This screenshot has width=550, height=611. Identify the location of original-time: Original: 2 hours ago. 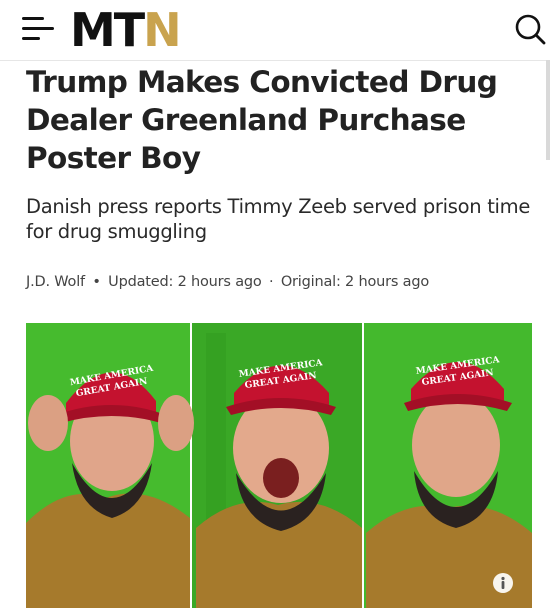
(355, 282).